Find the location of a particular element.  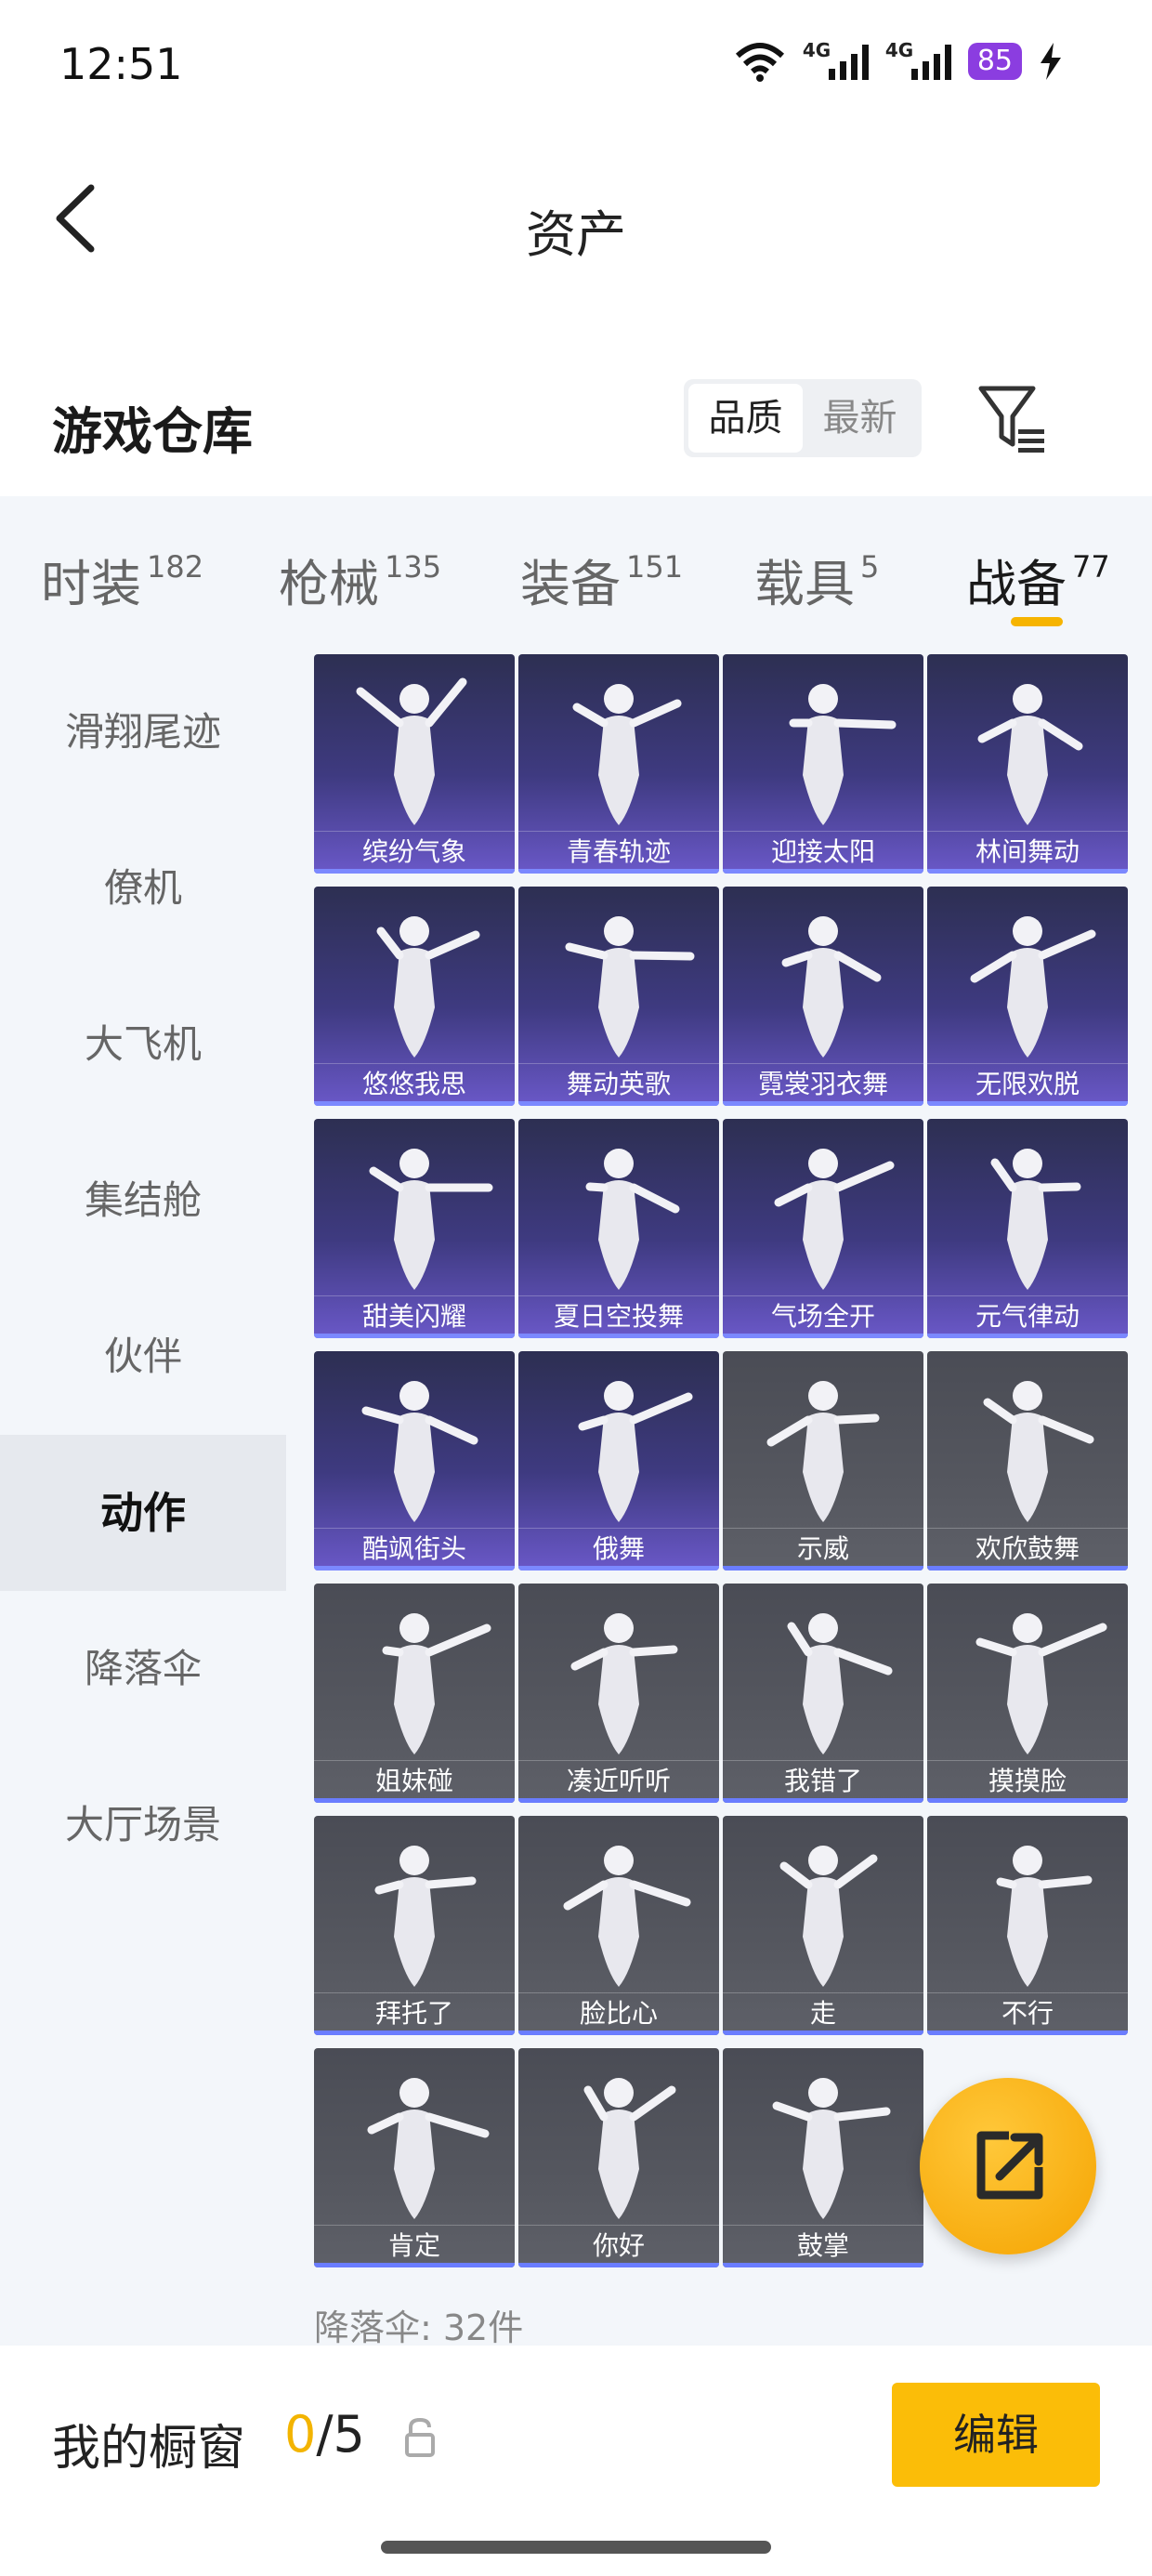

tab-weapons: 枪械 135 is located at coordinates (360, 579).